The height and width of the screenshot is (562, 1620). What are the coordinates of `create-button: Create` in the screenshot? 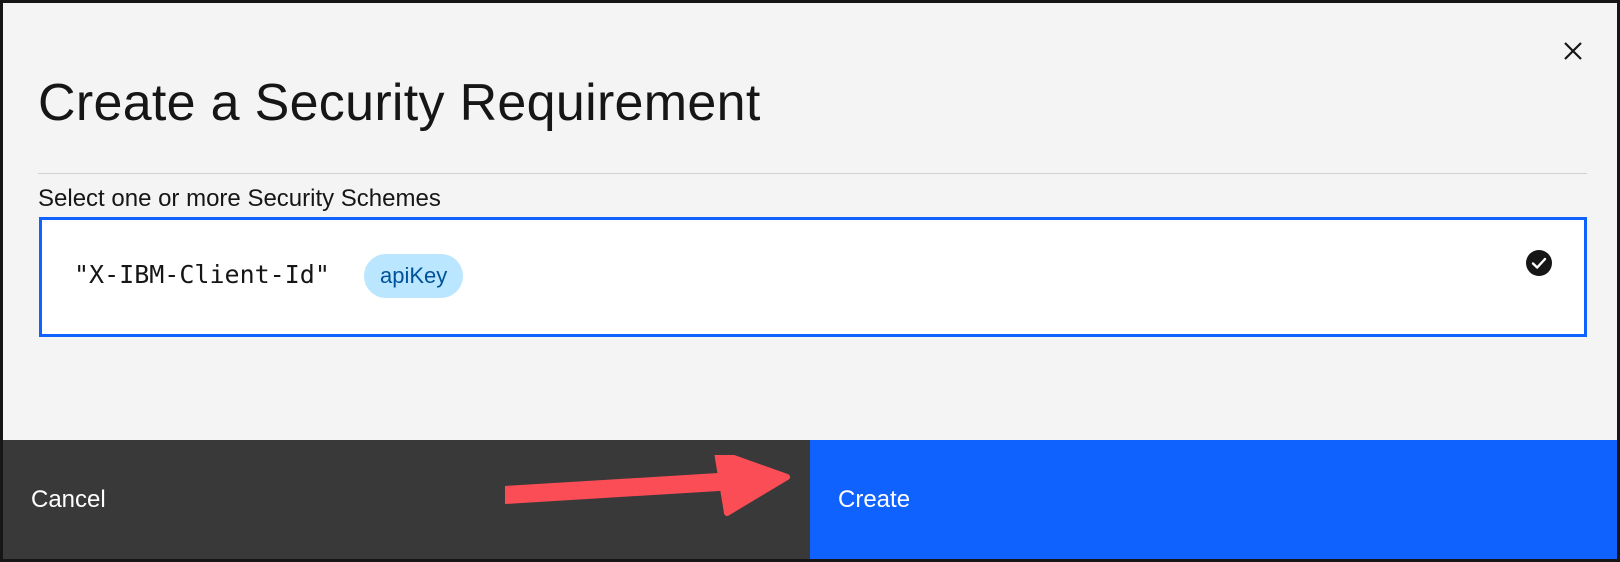 It's located at (1213, 499).